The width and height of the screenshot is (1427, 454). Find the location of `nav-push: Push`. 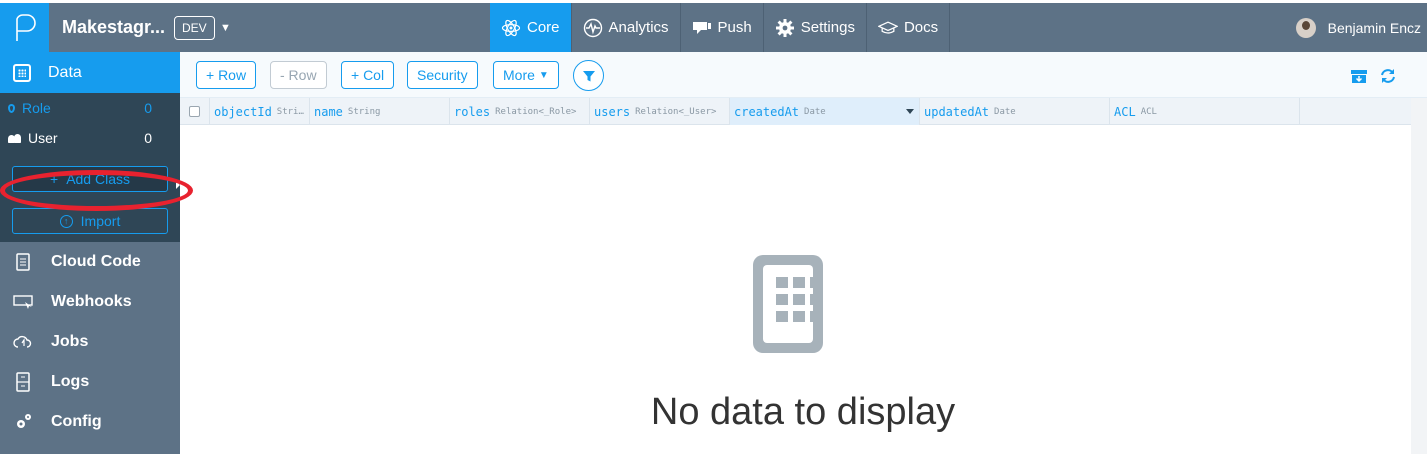

nav-push: Push is located at coordinates (722, 27).